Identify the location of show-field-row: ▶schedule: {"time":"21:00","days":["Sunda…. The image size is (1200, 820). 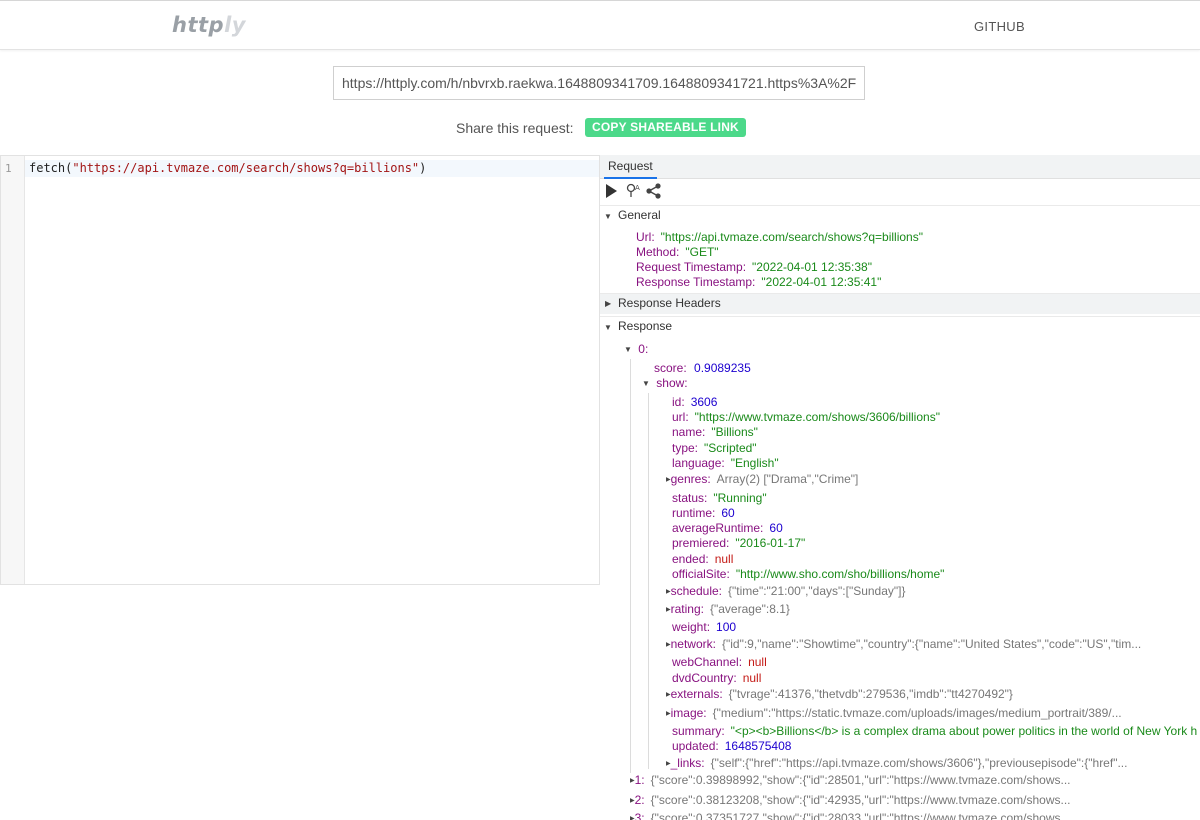
(786, 591).